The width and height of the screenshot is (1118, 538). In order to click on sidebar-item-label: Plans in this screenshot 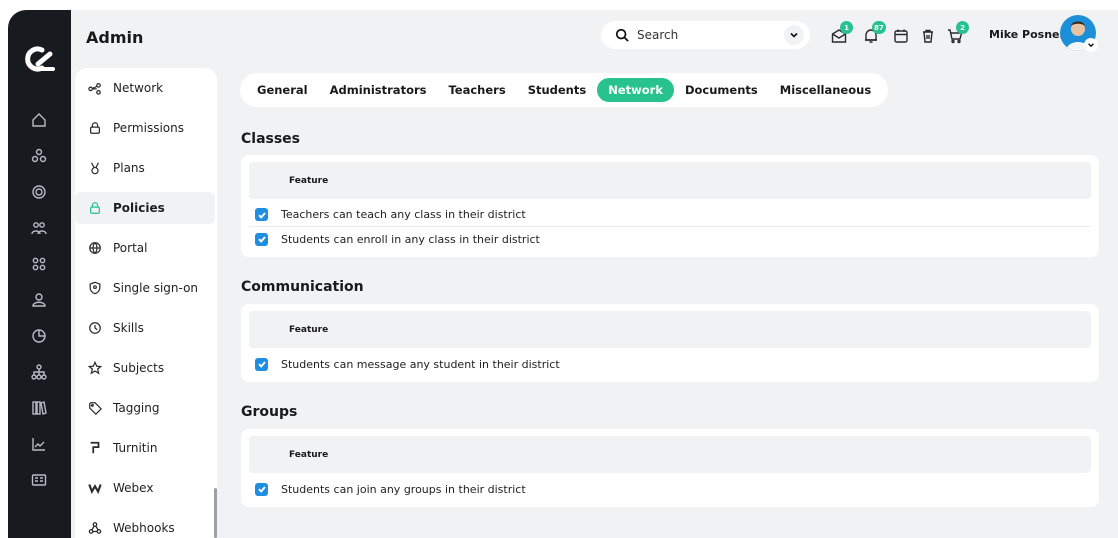, I will do `click(129, 168)`.